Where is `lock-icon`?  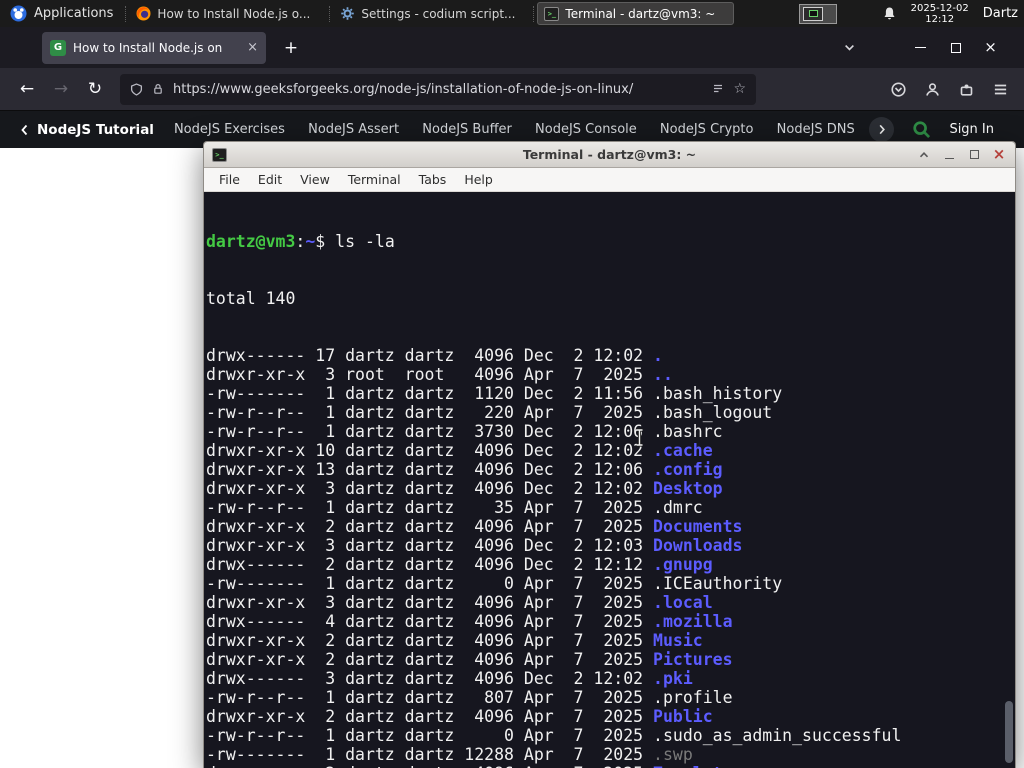 lock-icon is located at coordinates (158, 89).